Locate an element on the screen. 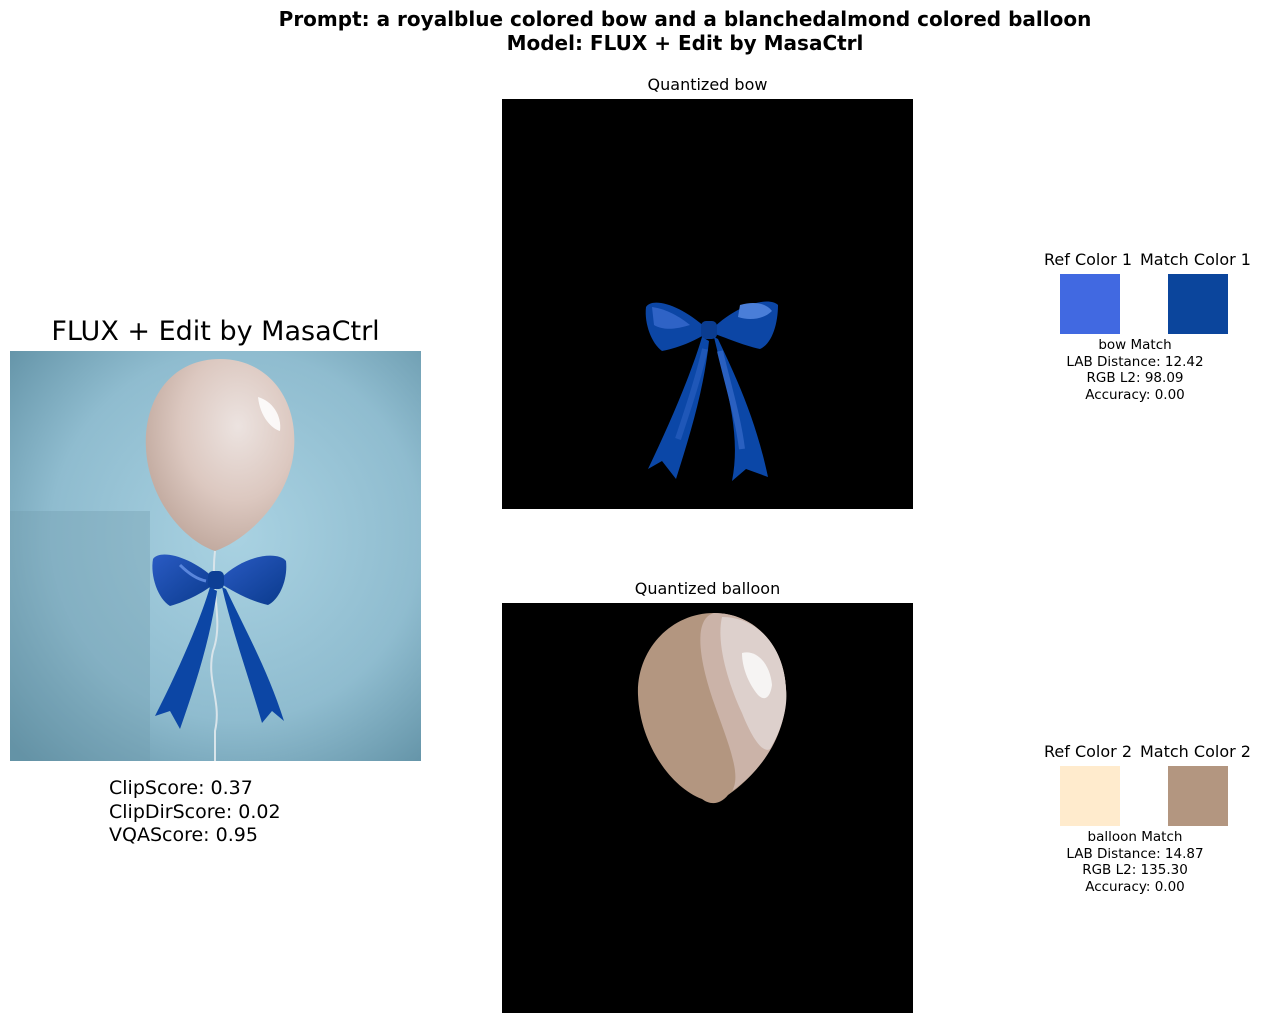 This screenshot has width=1265, height=1023. ref-color-2-swatch is located at coordinates (1090, 796).